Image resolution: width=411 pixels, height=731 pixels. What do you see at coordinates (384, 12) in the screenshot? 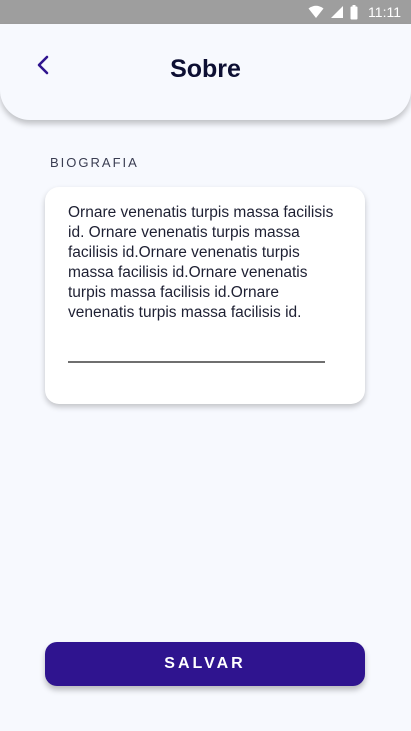
I see `status-time: 11:11` at bounding box center [384, 12].